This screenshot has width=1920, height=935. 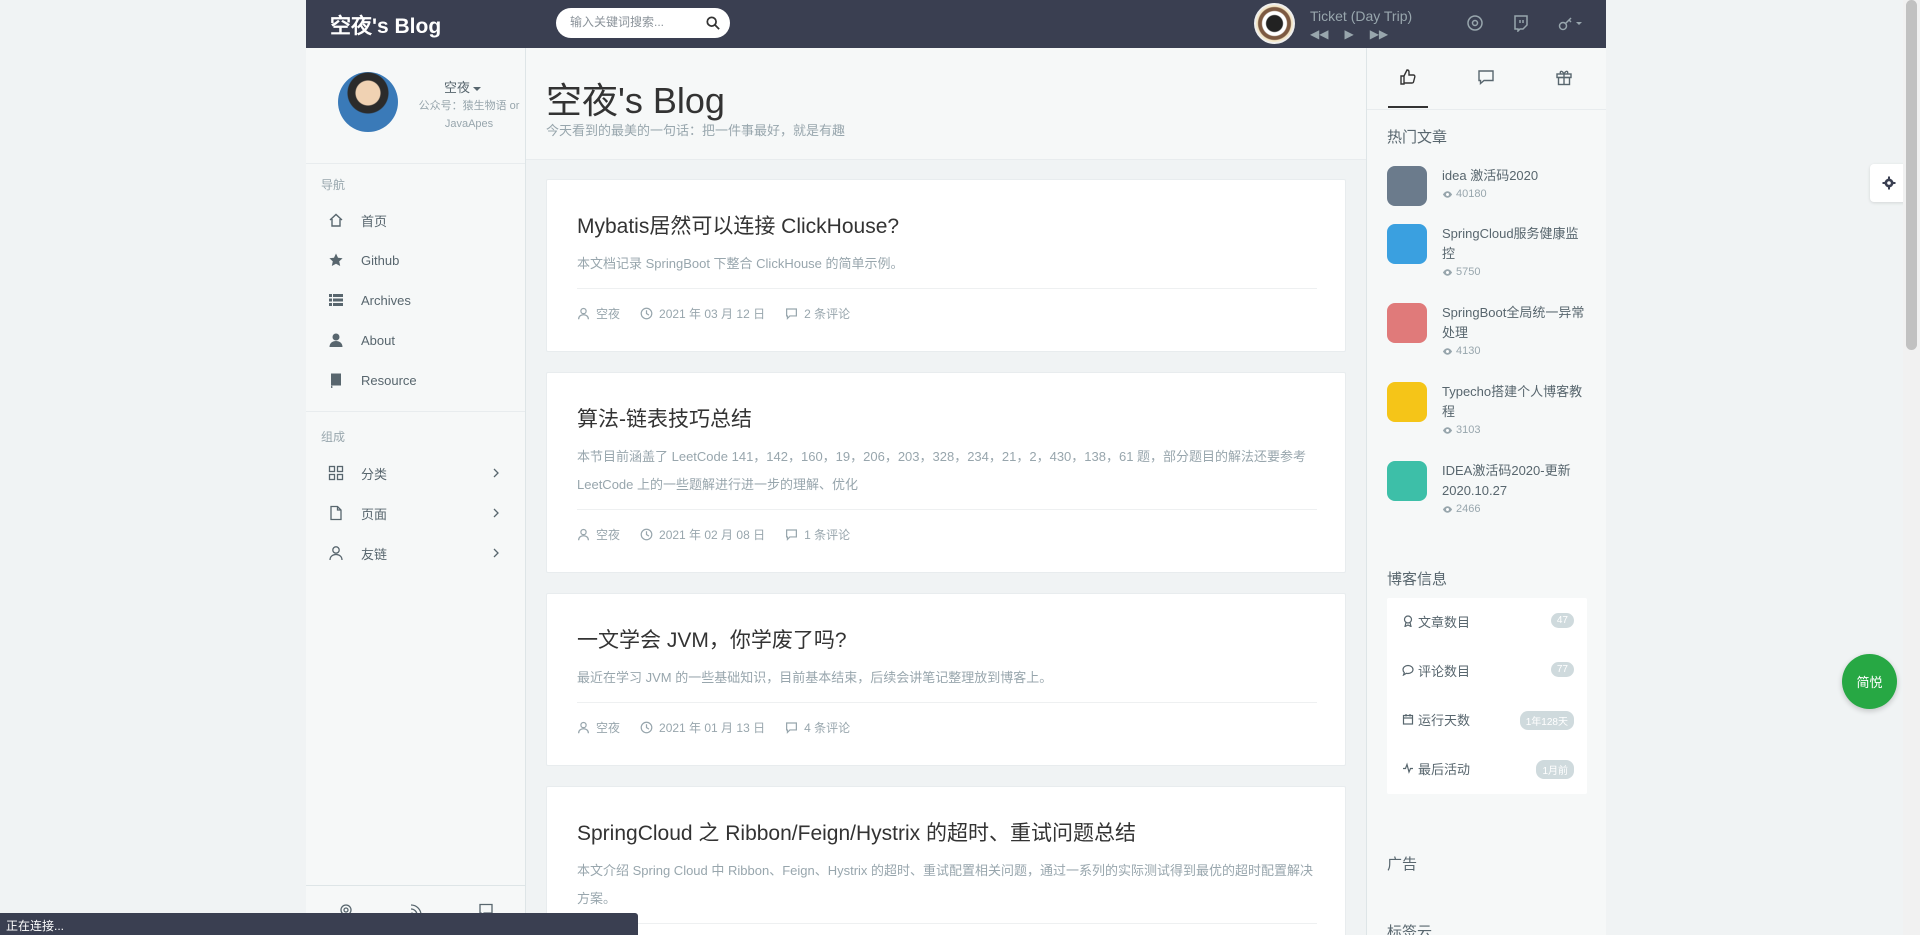 What do you see at coordinates (712, 639) in the screenshot?
I see `post-title: 一文学会 JVM，你学废了吗?` at bounding box center [712, 639].